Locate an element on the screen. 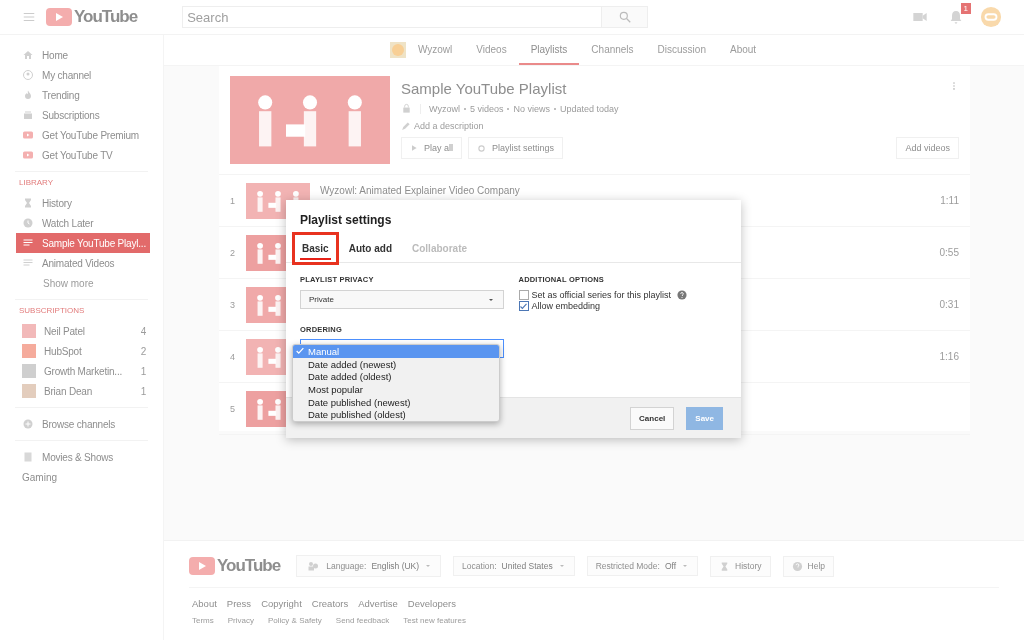 This screenshot has height=640, width=1024. row-index: 2 is located at coordinates (233, 252).